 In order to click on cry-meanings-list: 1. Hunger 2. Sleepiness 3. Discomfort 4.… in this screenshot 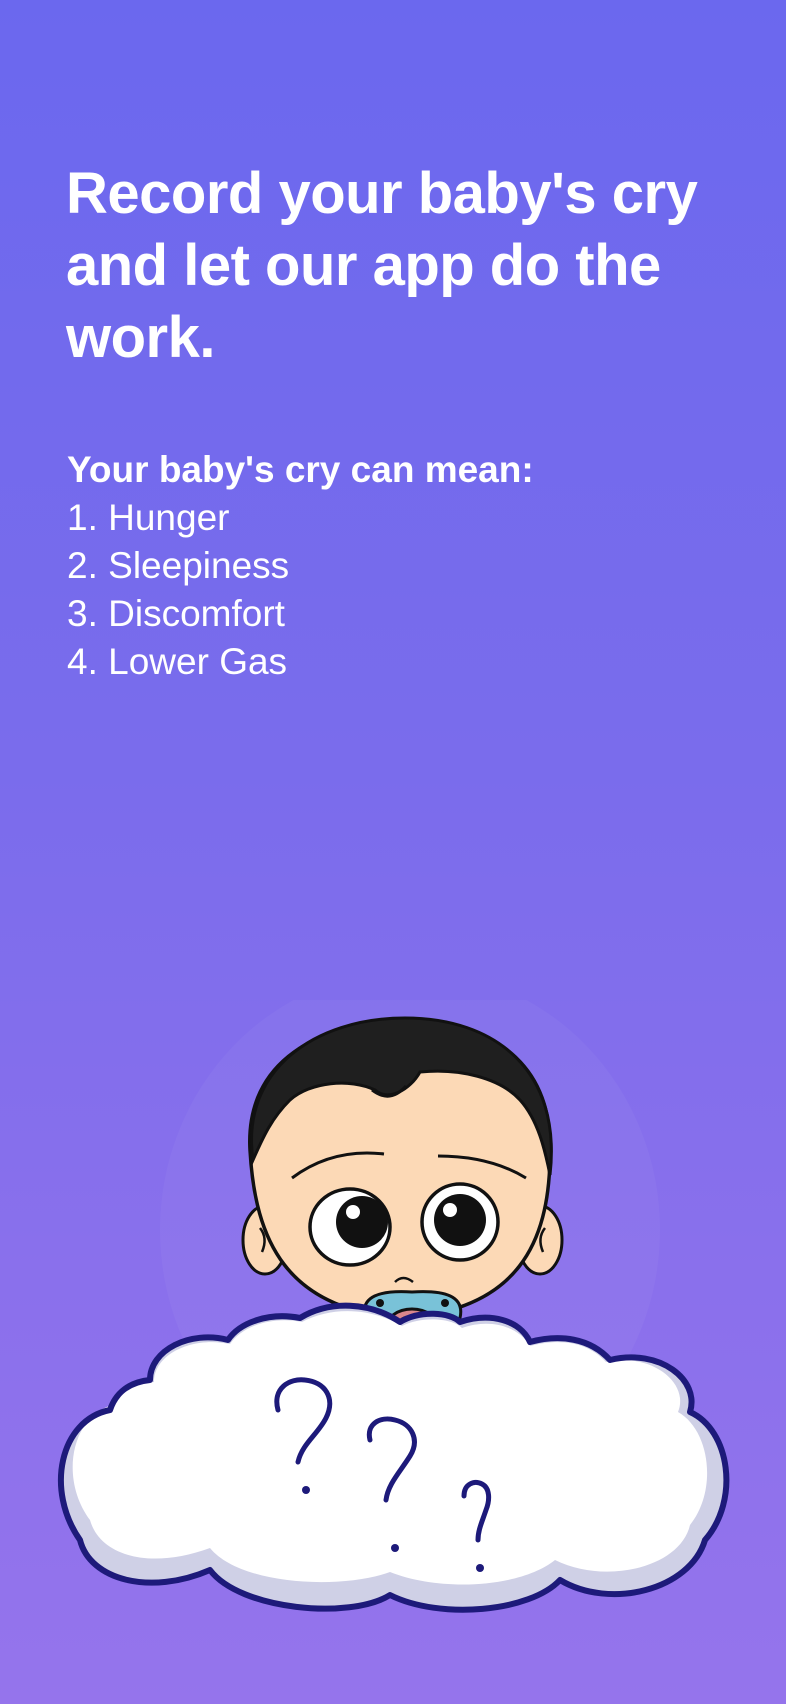, I will do `click(367, 590)`.